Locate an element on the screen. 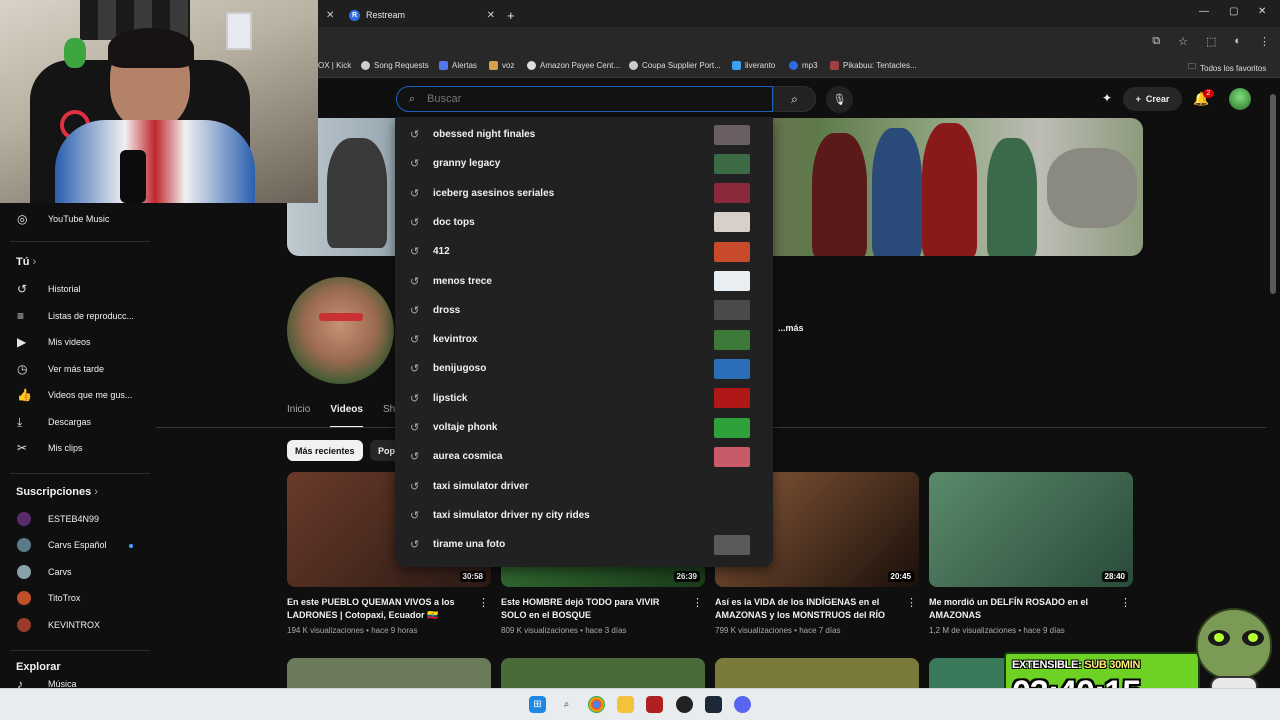 The height and width of the screenshot is (720, 1280). search-suggestion: ↺ granny legacy is located at coordinates (584, 163).